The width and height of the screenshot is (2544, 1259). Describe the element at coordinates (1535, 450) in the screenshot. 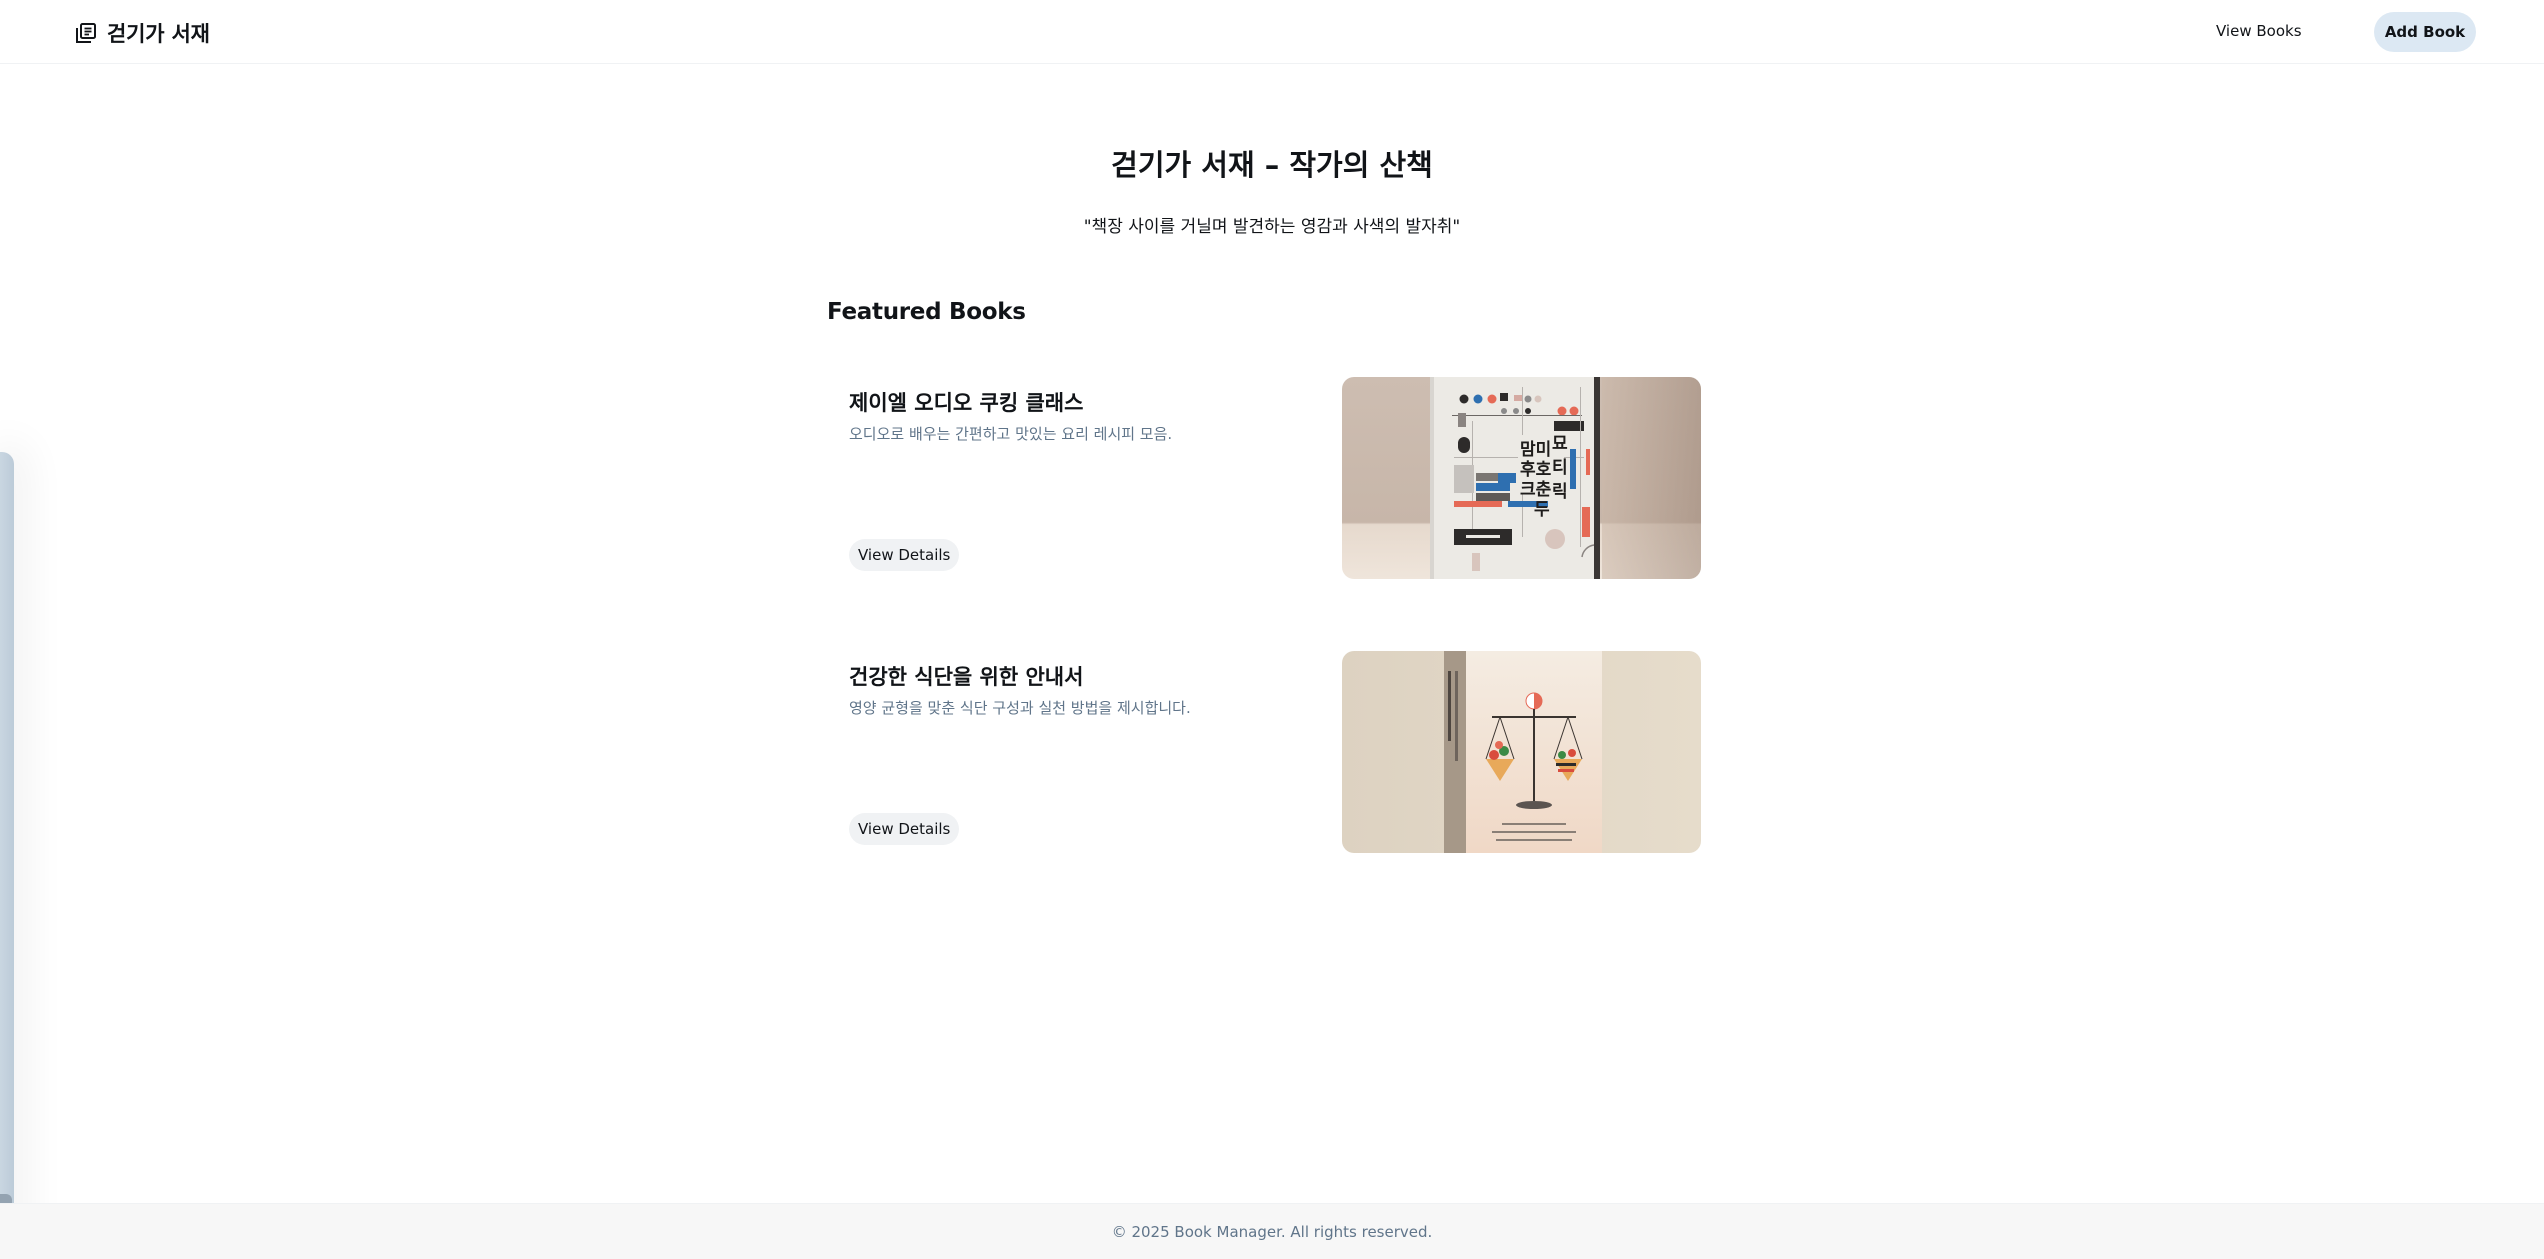

I see `svg-text: 맘미` at that location.